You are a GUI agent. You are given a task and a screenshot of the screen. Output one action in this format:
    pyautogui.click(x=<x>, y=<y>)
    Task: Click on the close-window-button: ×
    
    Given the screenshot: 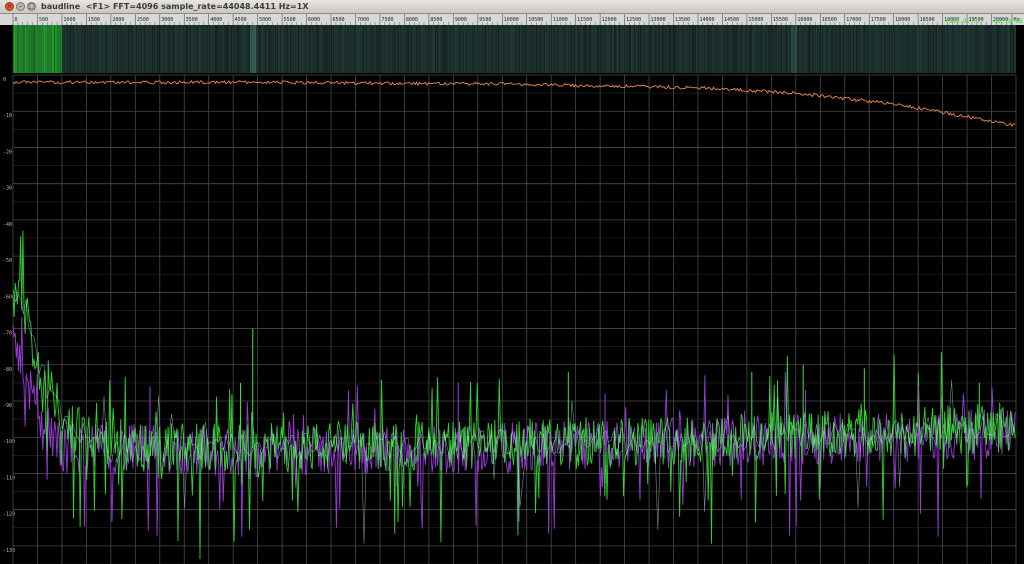 What is the action you would take?
    pyautogui.click(x=9, y=6)
    